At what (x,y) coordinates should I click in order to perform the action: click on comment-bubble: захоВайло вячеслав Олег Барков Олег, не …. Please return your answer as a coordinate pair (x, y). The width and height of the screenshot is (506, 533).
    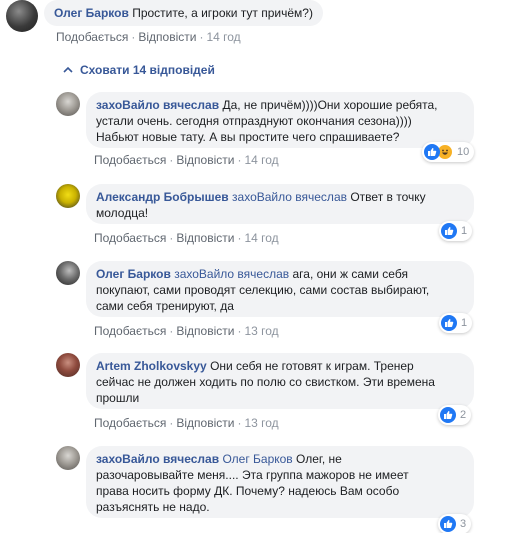
    Looking at the image, I should click on (280, 482).